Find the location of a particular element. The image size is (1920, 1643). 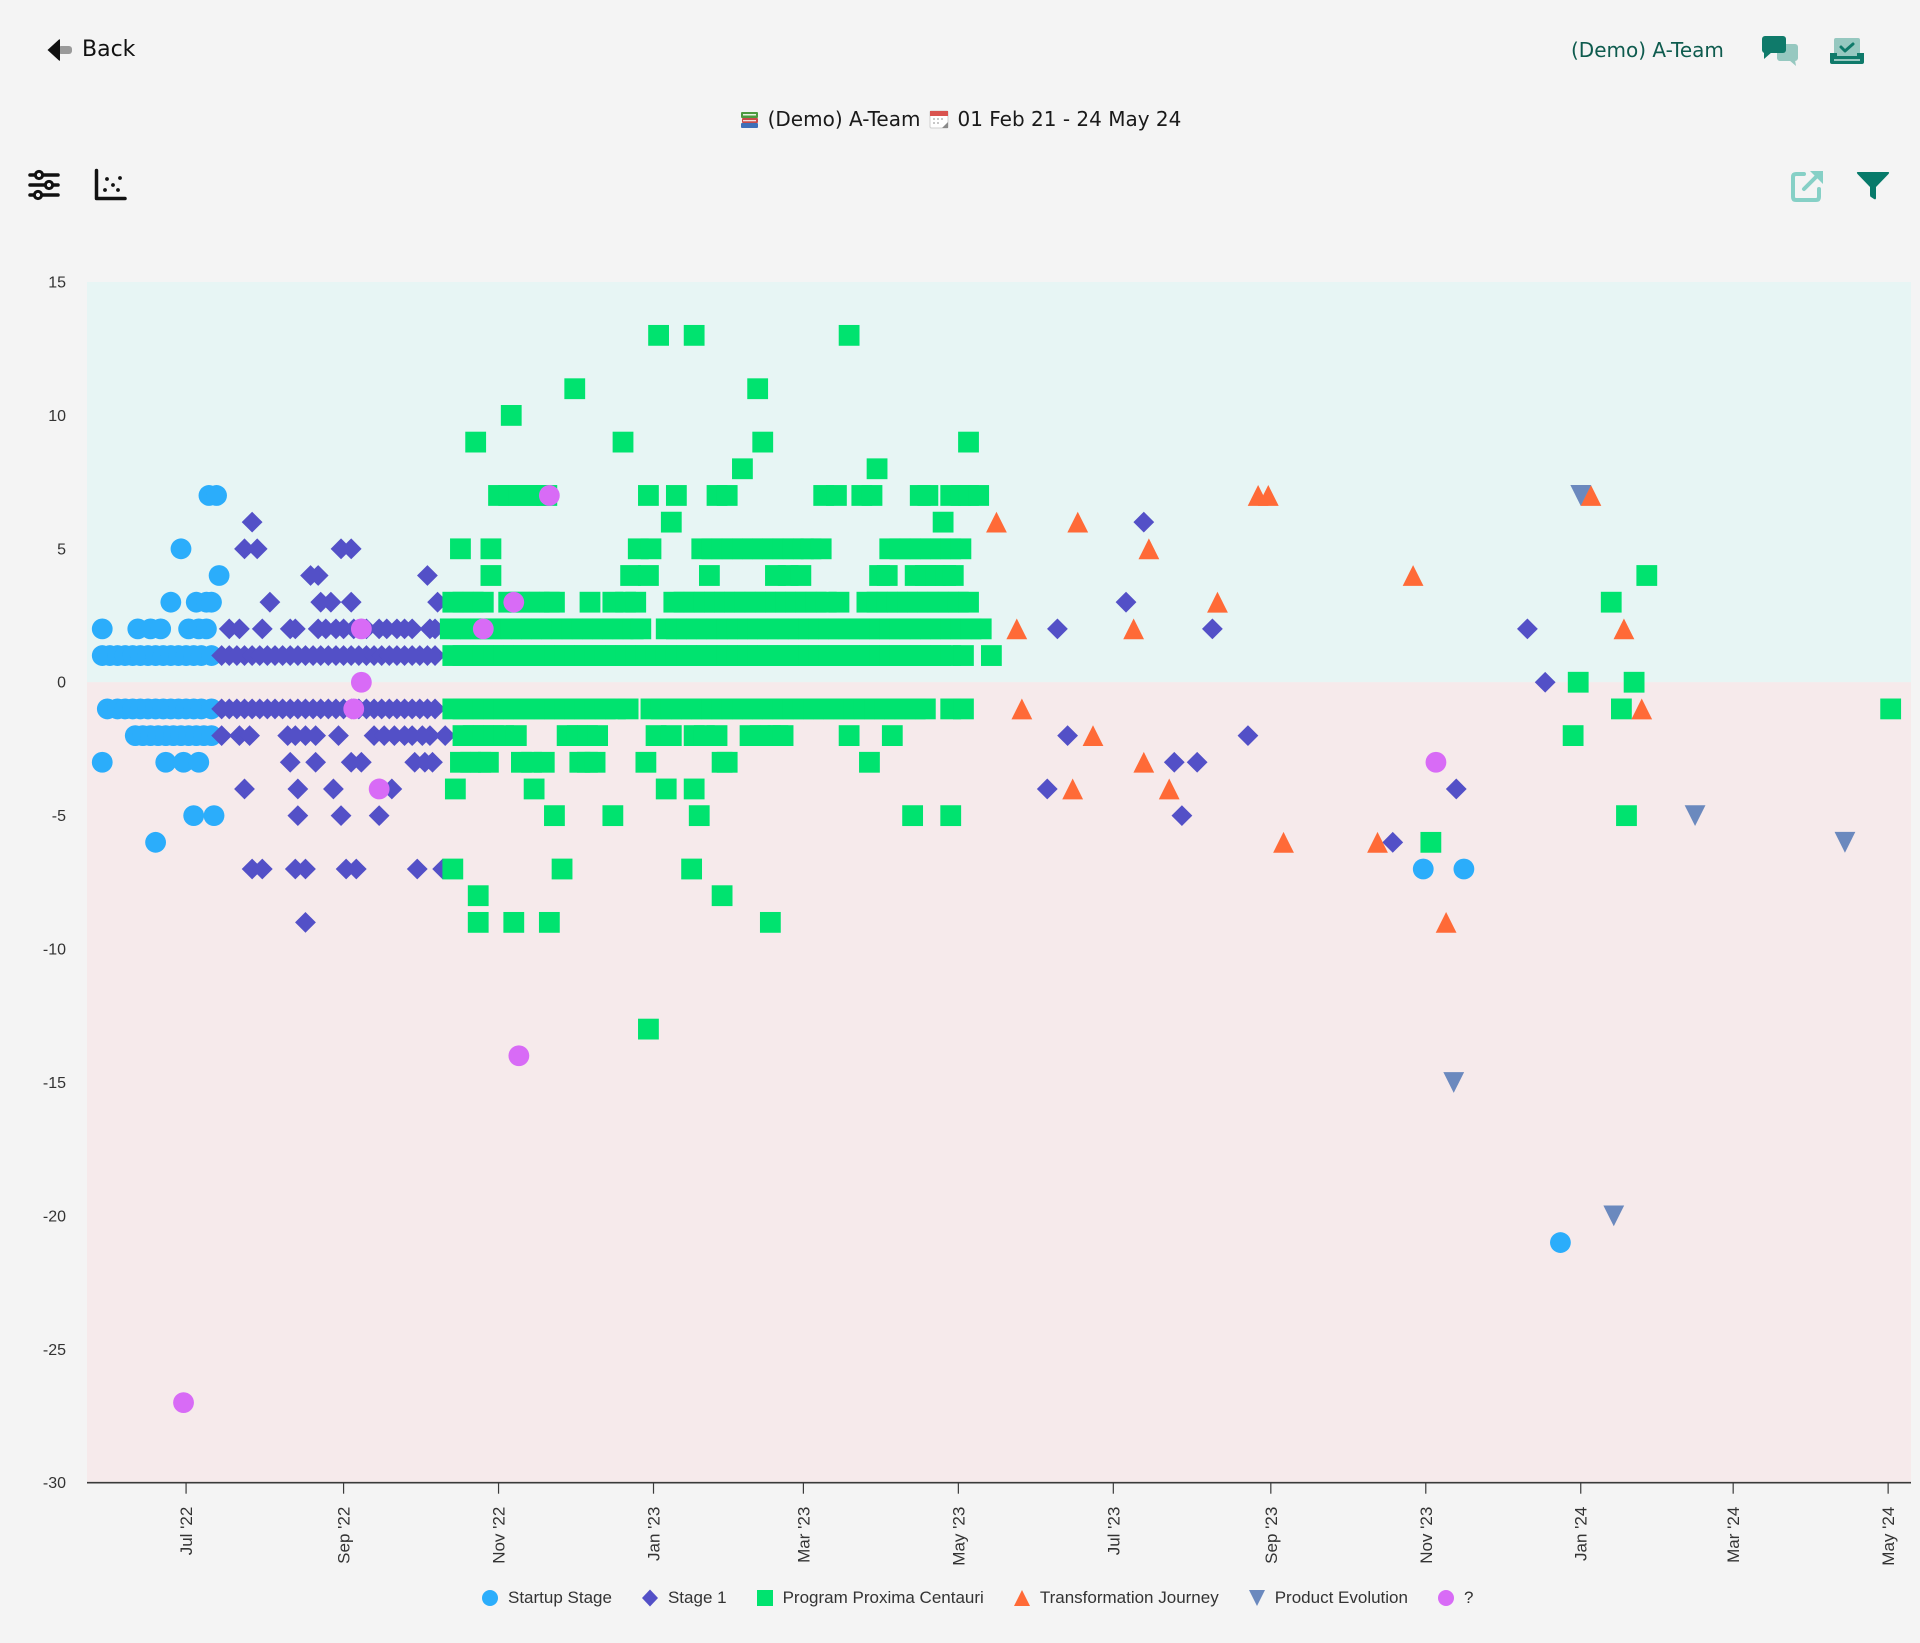

chat-button is located at coordinates (1780, 53).